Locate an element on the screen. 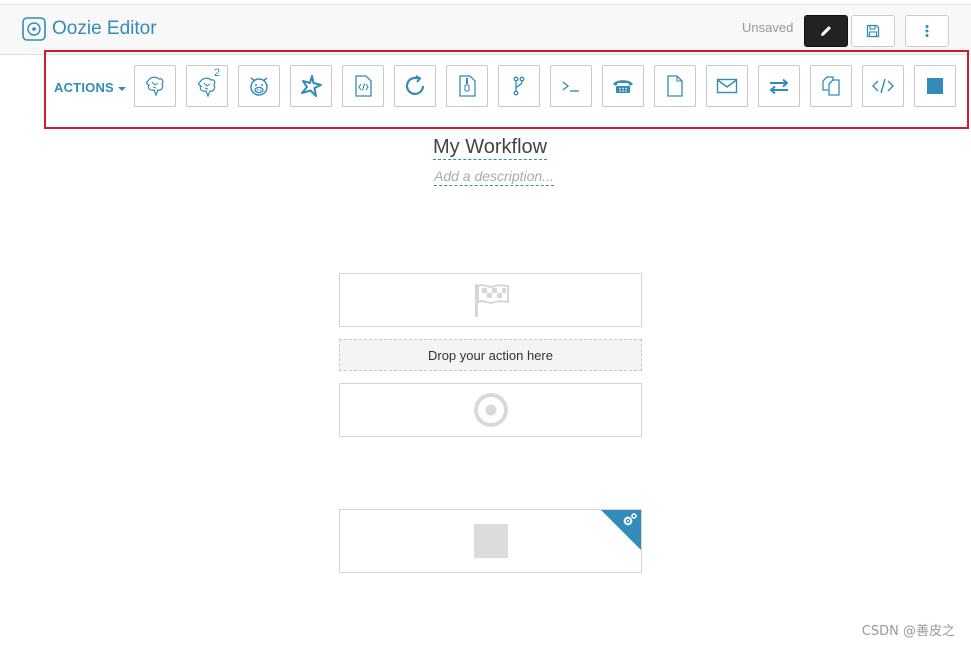  hive-icon is located at coordinates (155, 86).